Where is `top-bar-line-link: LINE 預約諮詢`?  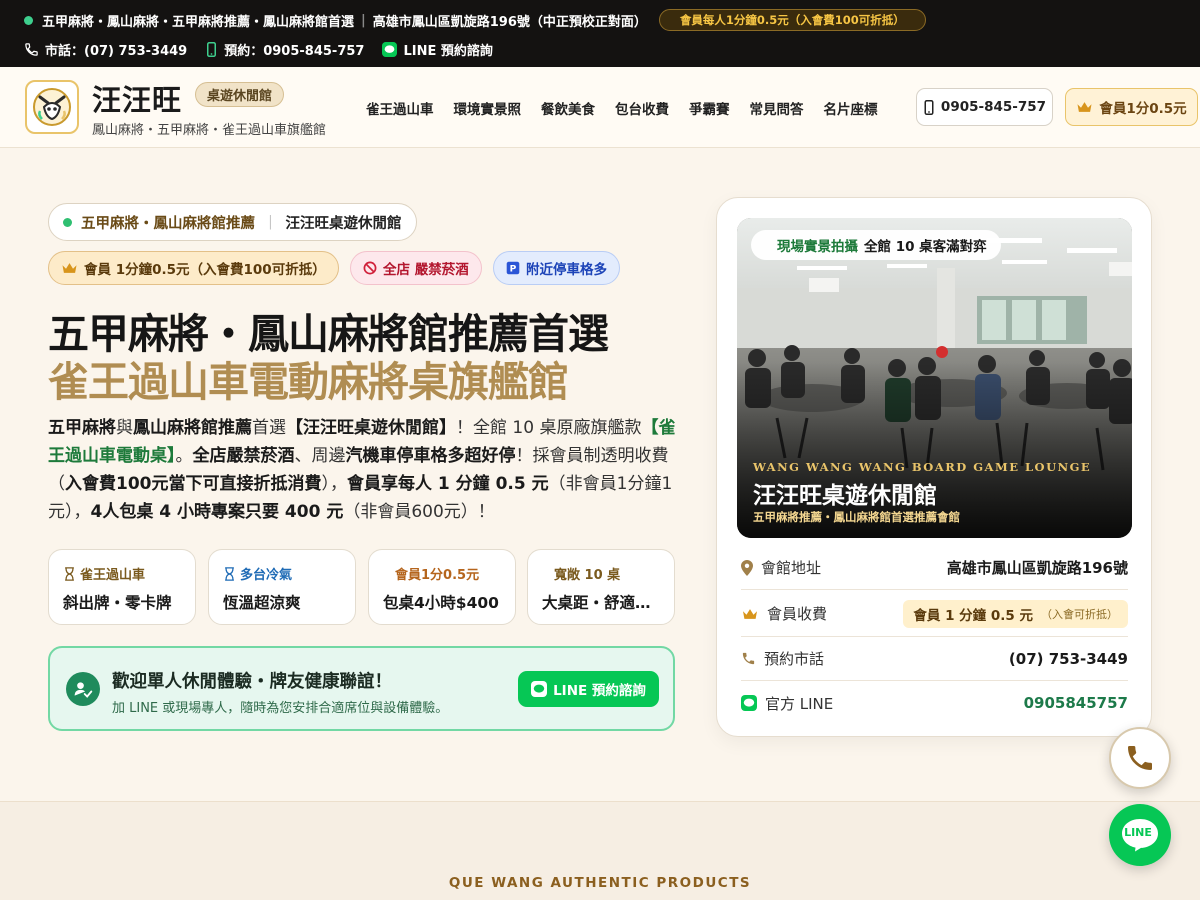 top-bar-line-link: LINE 預約諮詢 is located at coordinates (437, 49).